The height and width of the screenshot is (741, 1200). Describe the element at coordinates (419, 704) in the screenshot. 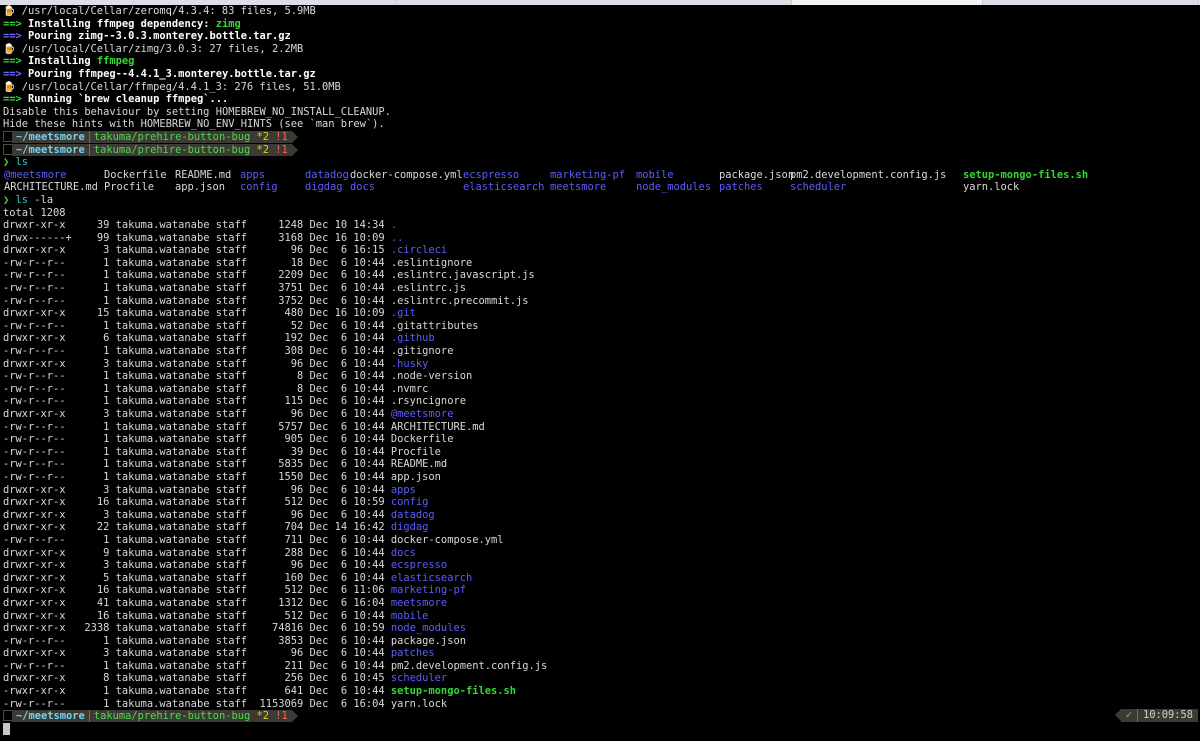

I see `file-name: yarn.lock` at that location.